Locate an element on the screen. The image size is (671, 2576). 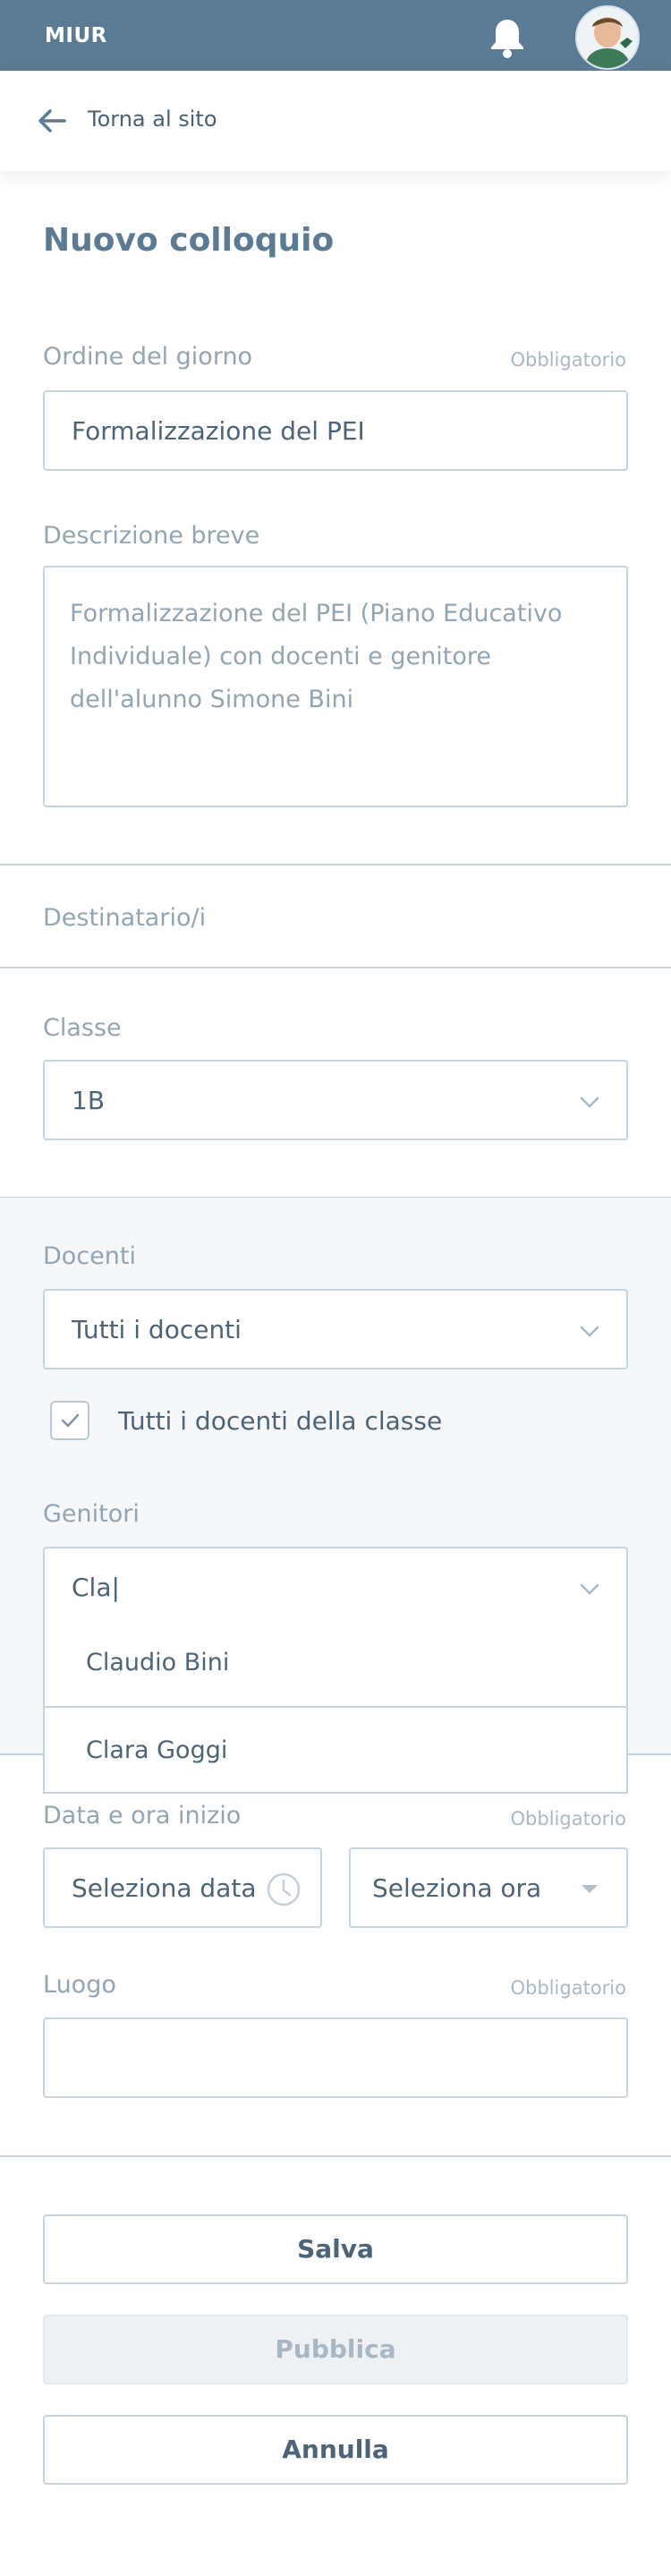
location-required: Obbligatorio is located at coordinates (568, 1988).